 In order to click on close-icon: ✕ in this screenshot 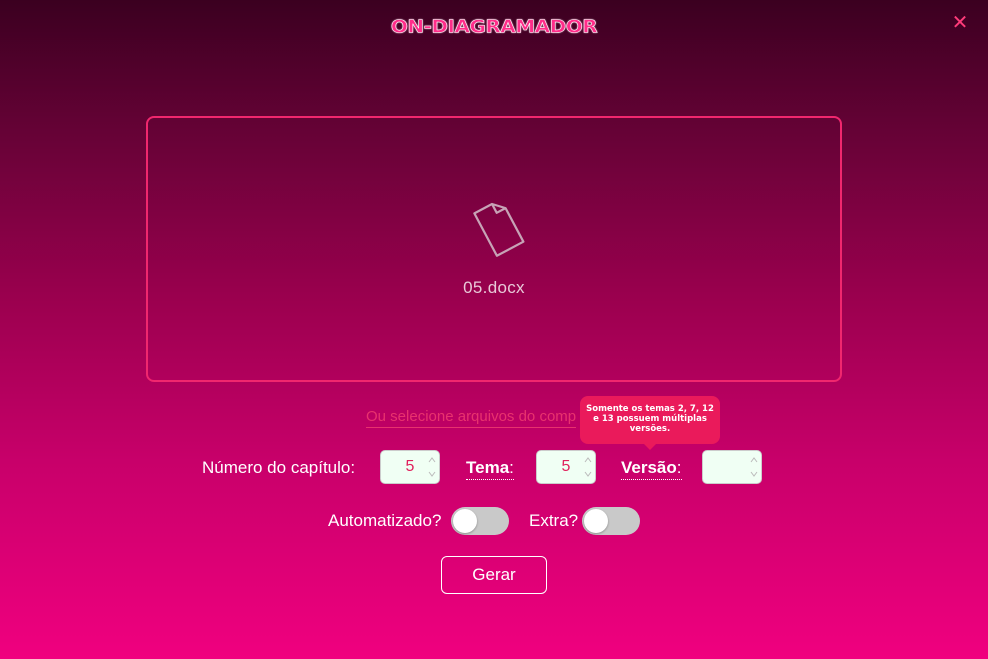, I will do `click(960, 23)`.